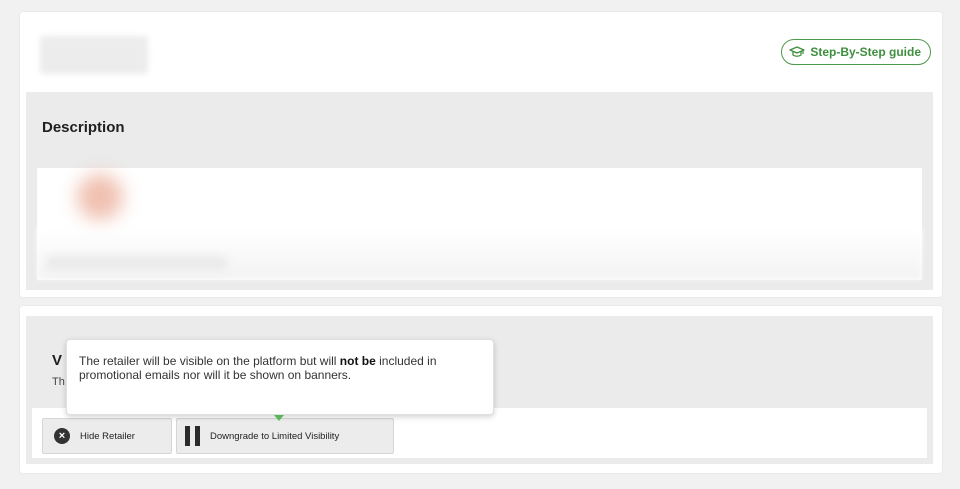 This screenshot has height=489, width=960. Describe the element at coordinates (137, 263) in the screenshot. I see `blurred-text-line` at that location.